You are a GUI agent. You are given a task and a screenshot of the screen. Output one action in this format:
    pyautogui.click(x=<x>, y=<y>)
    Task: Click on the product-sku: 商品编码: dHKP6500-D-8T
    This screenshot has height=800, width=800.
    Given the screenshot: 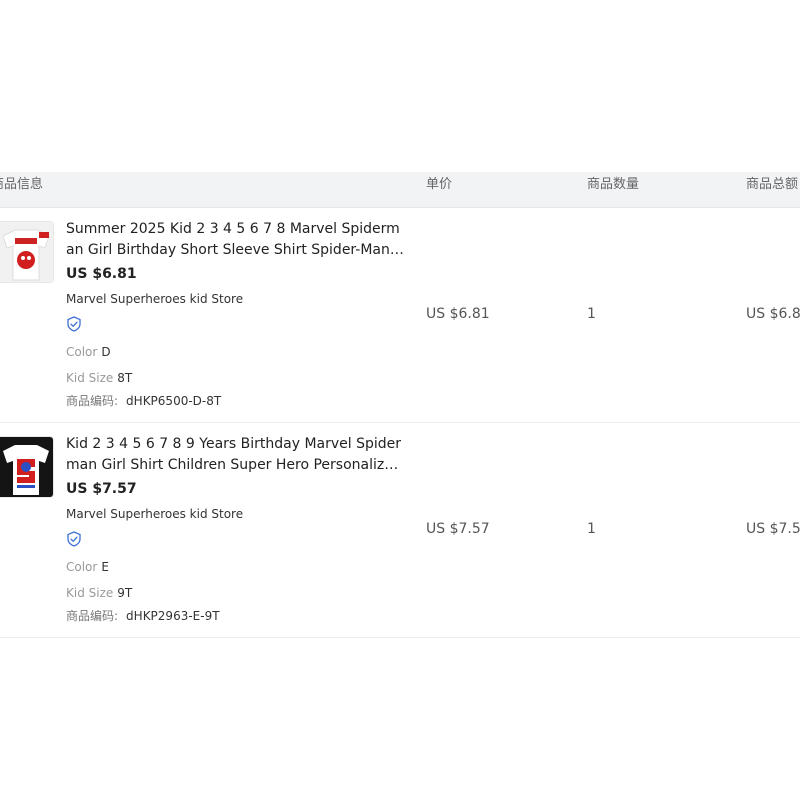 What is the action you would take?
    pyautogui.click(x=143, y=400)
    